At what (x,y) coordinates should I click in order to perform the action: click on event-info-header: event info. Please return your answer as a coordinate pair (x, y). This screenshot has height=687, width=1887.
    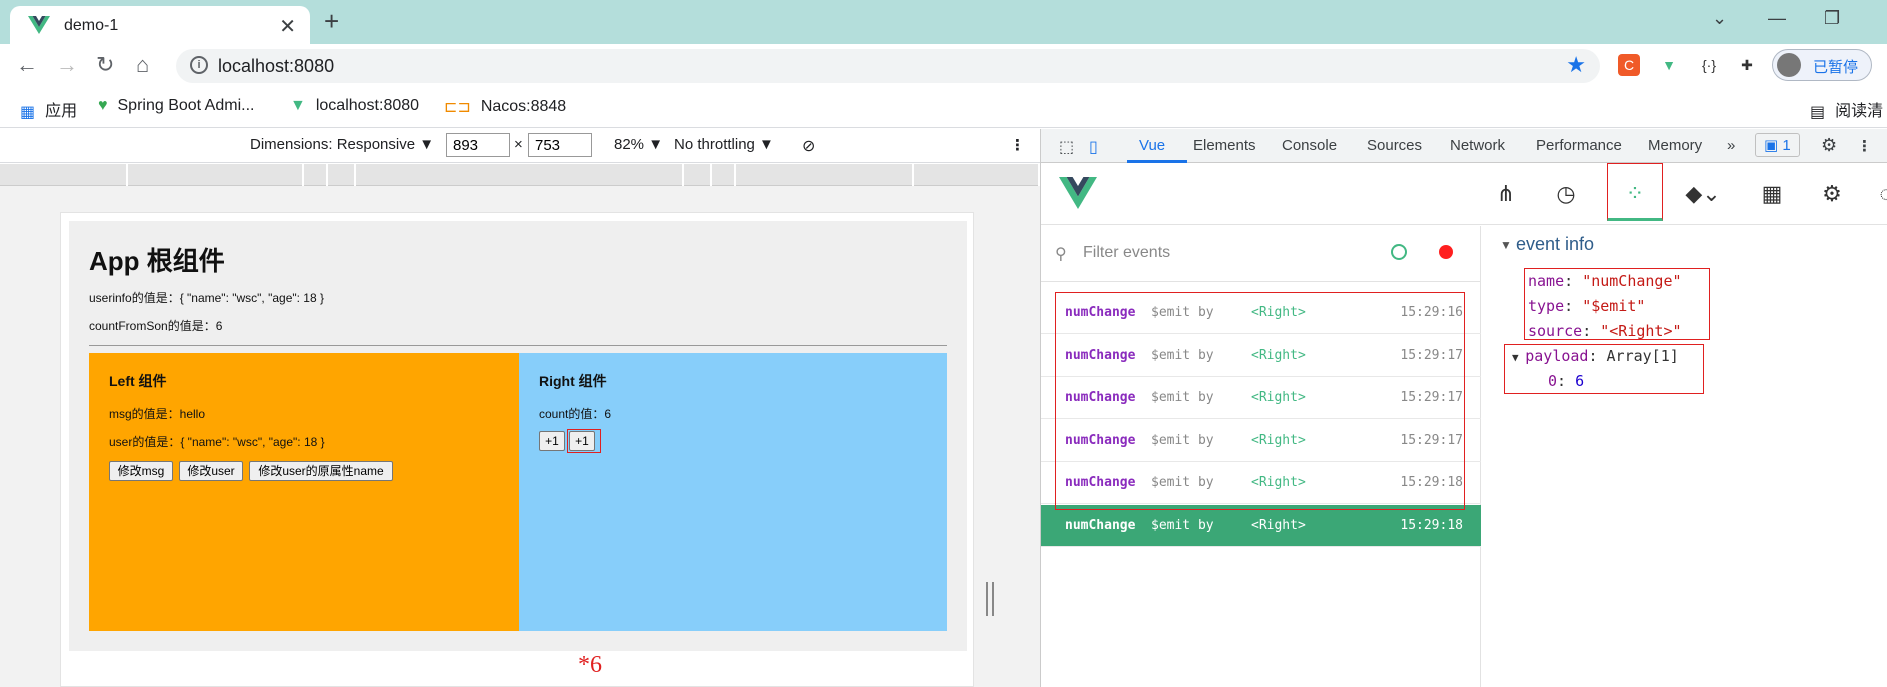
    Looking at the image, I should click on (1555, 244).